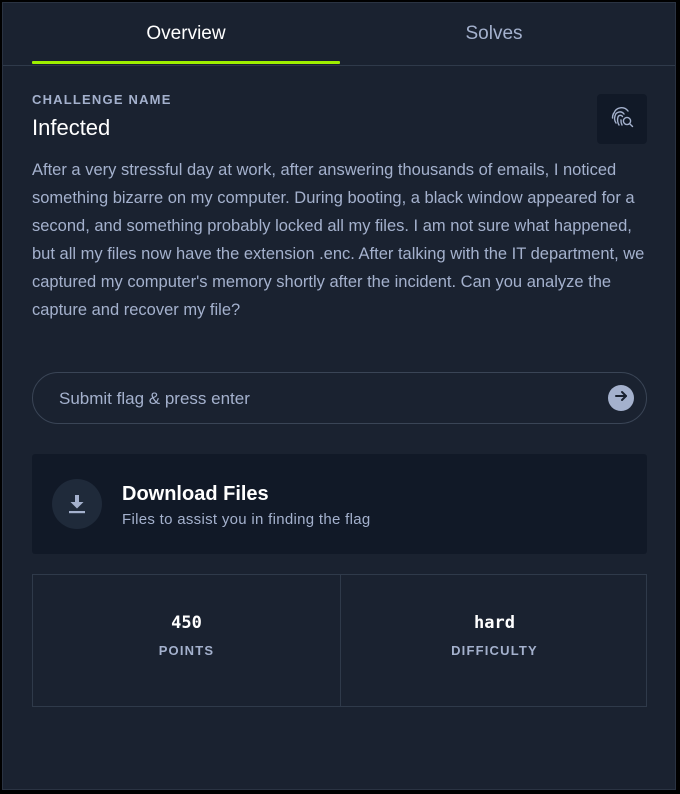 This screenshot has width=680, height=794. I want to click on tab-overview: Overview, so click(186, 34).